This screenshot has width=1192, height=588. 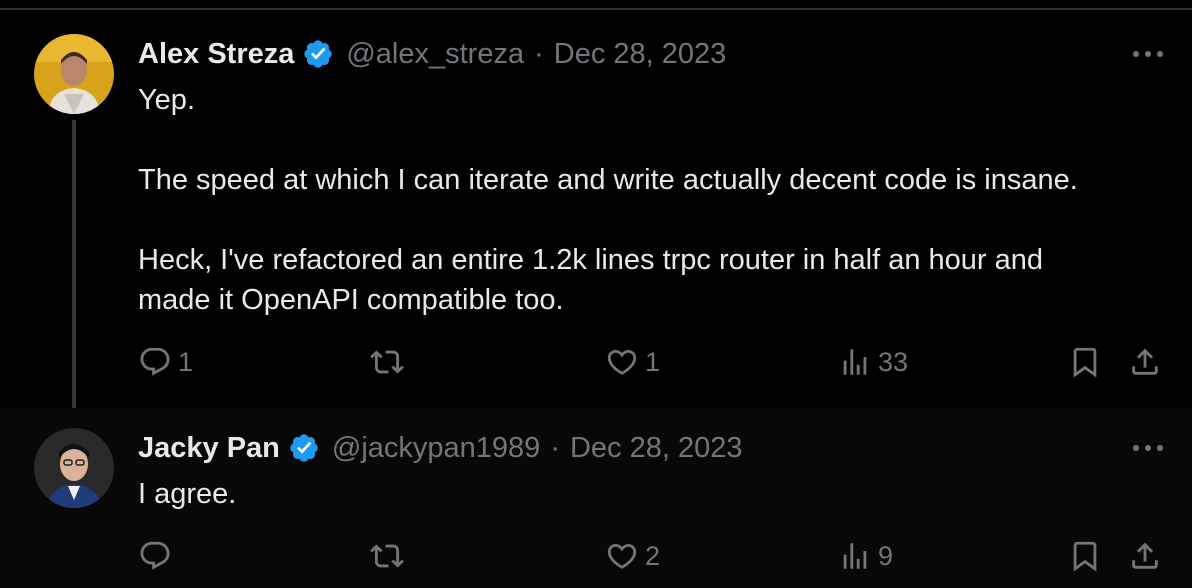 I want to click on thread-connector, so click(x=74, y=275).